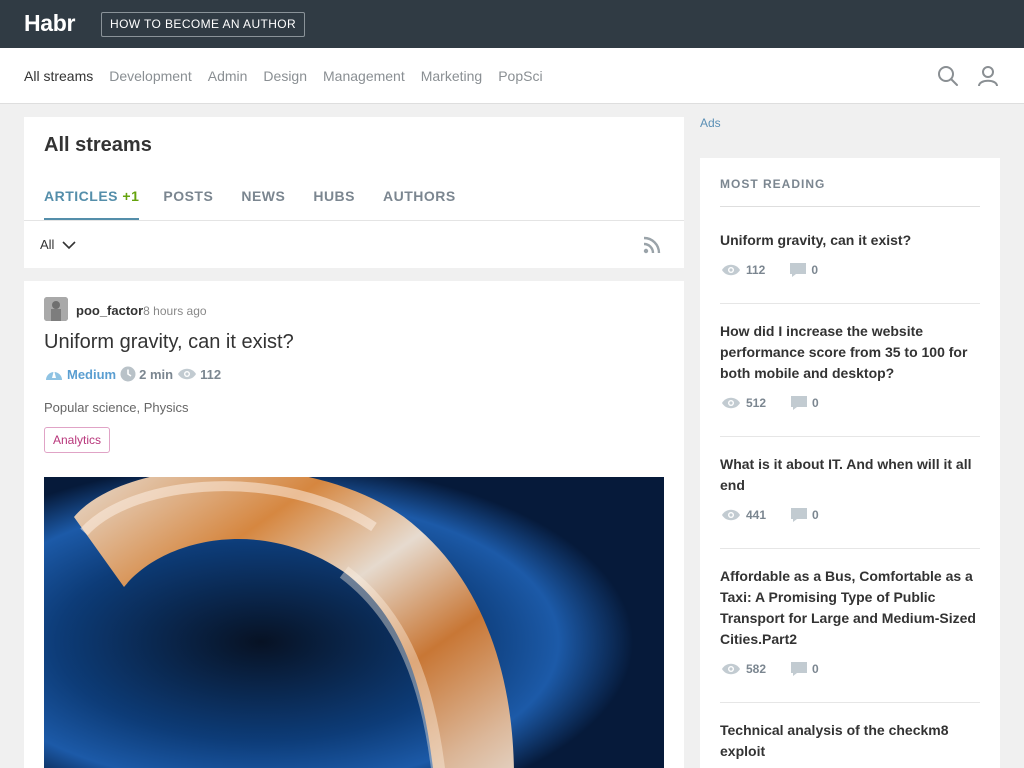 The width and height of the screenshot is (1024, 768). Describe the element at coordinates (710, 123) in the screenshot. I see `ads-label: Ads` at that location.